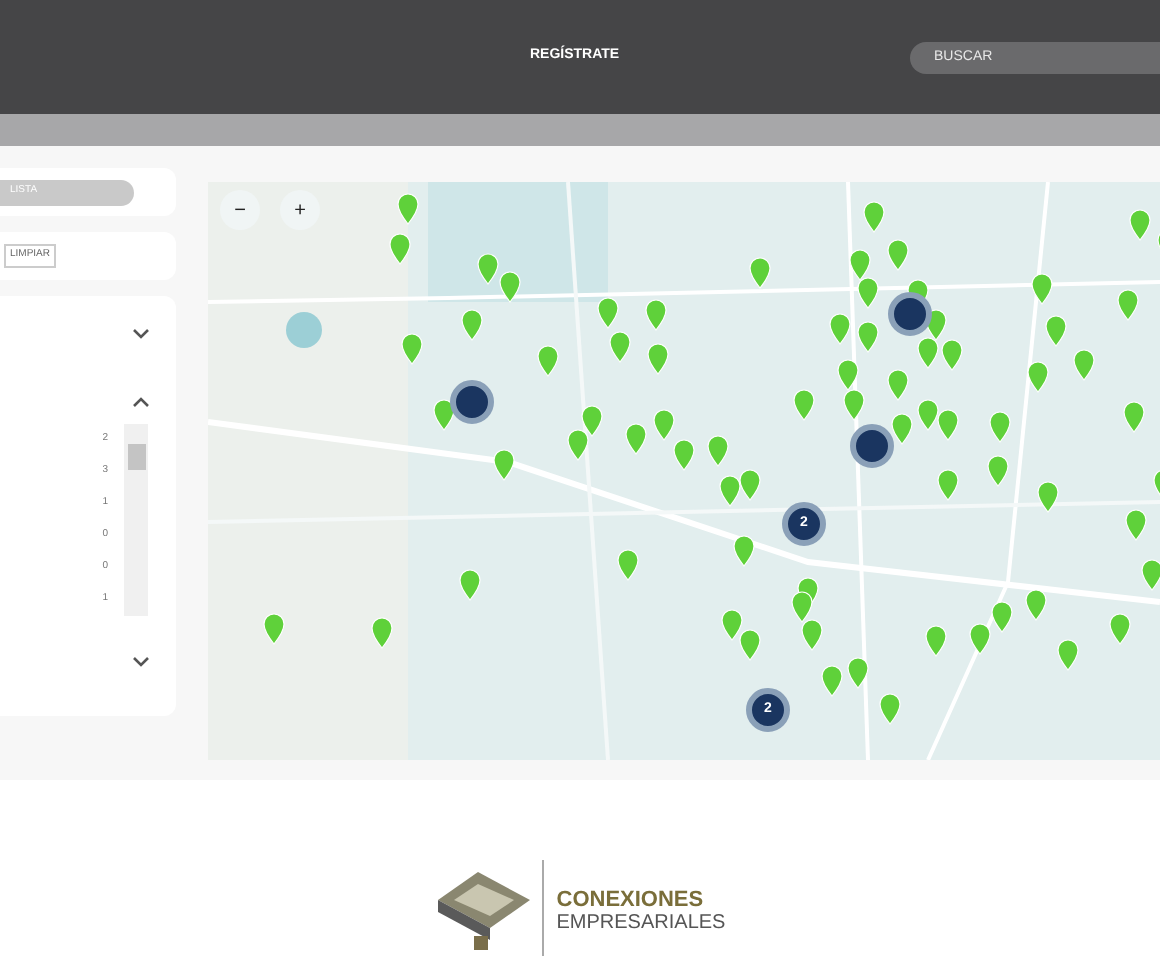 The image size is (1160, 980). I want to click on logo-subtitle: EMPRESARIALES, so click(641, 923).